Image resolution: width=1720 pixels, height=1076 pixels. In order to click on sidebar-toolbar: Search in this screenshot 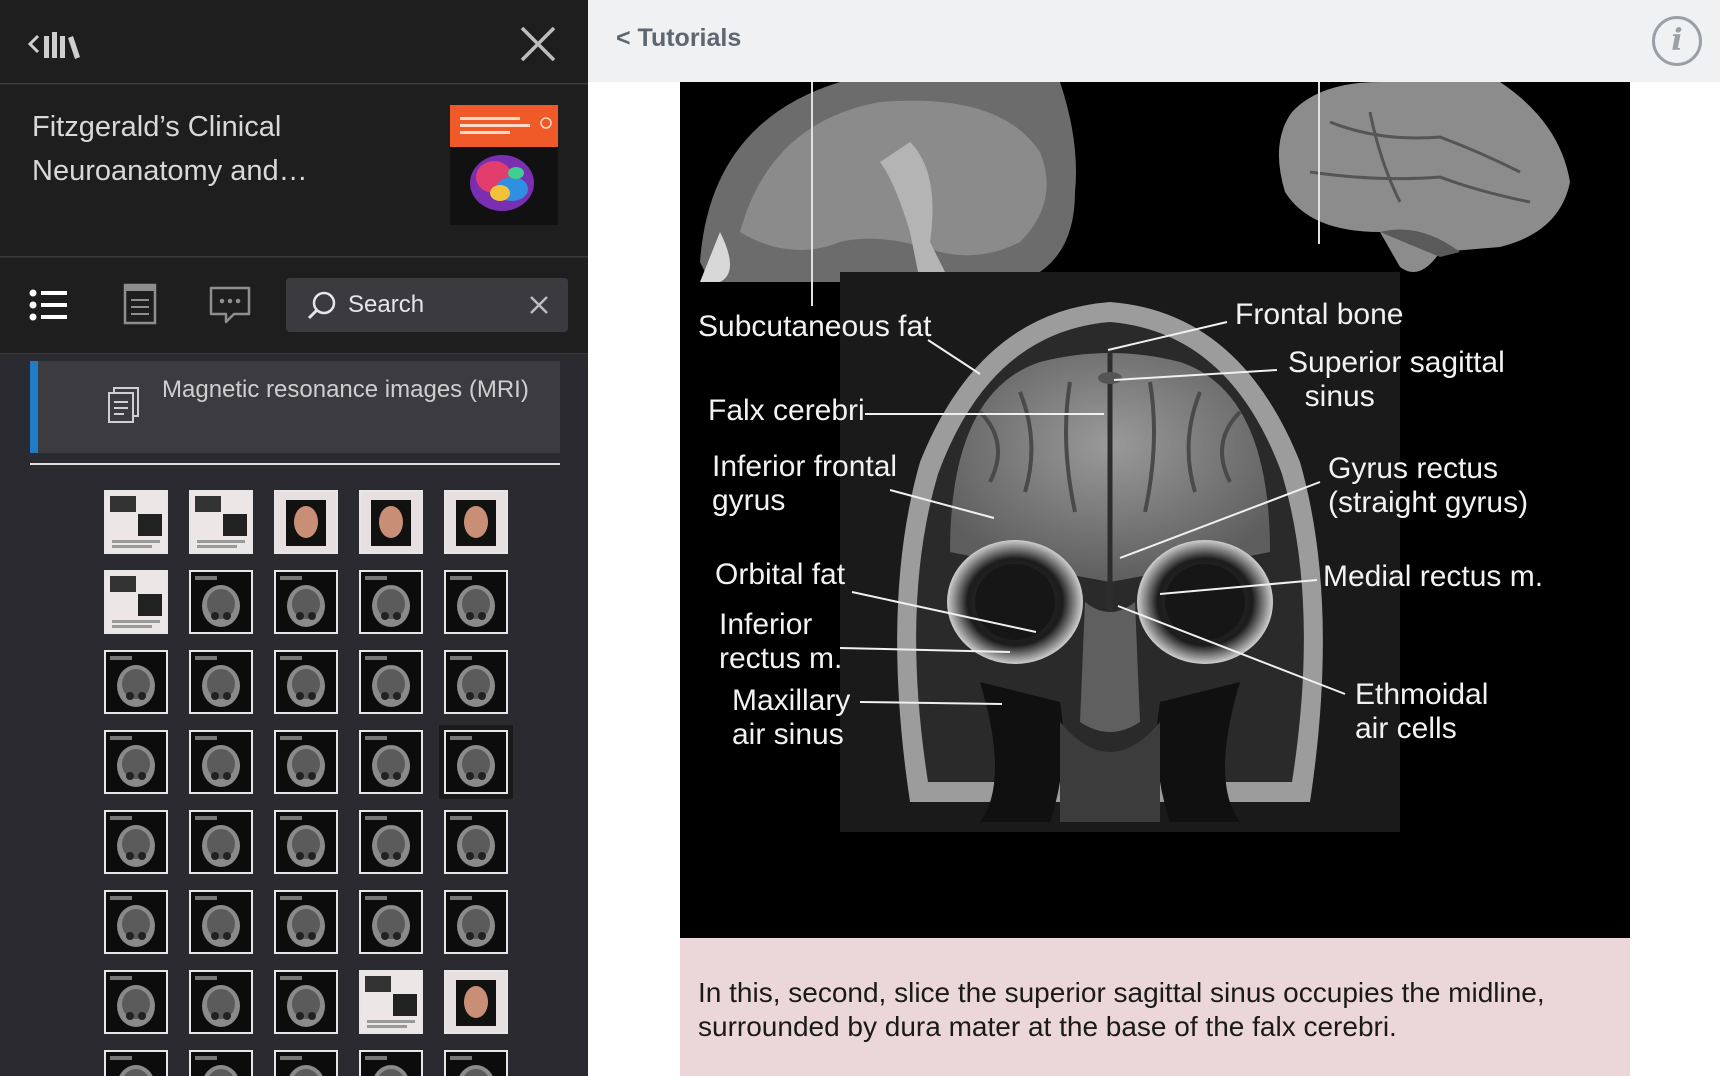, I will do `click(294, 306)`.